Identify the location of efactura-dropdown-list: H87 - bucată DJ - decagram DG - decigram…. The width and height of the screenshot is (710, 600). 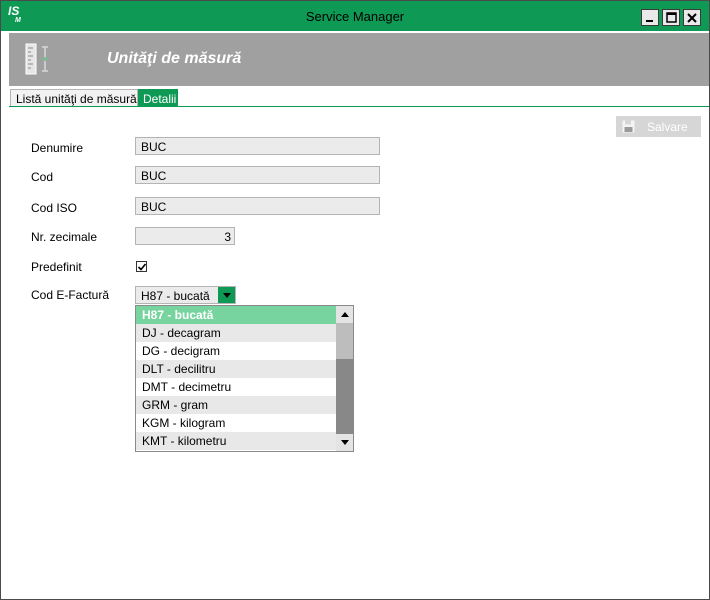
(244, 378).